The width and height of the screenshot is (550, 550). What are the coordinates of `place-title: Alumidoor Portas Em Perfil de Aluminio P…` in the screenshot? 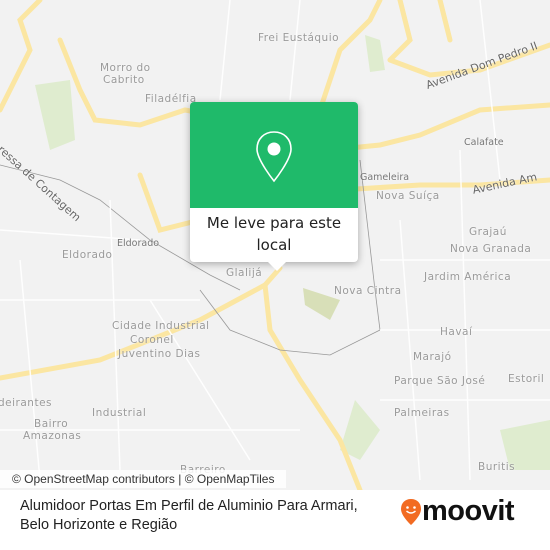 It's located at (189, 516).